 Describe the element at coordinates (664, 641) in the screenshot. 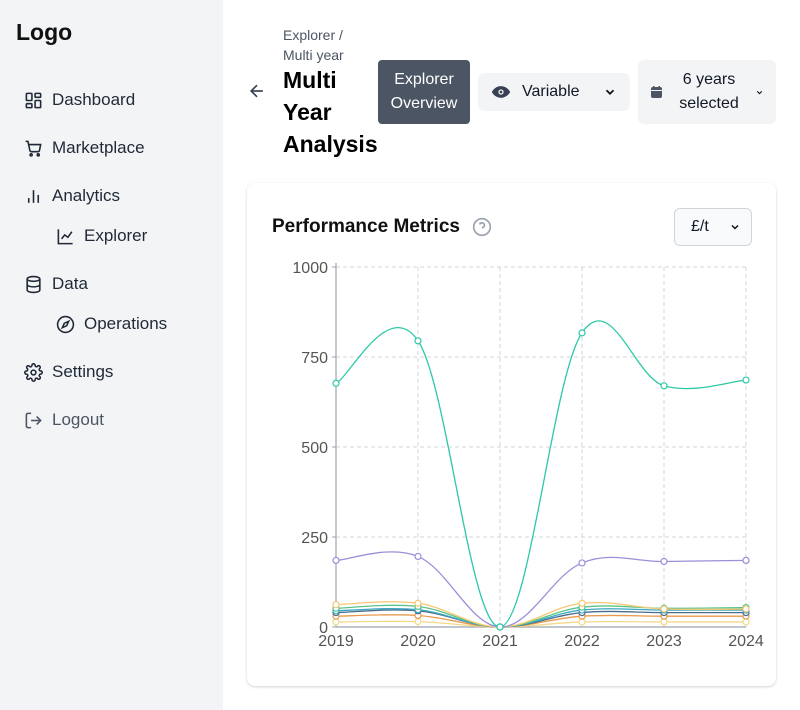

I see `x-tick-label: 2023` at that location.